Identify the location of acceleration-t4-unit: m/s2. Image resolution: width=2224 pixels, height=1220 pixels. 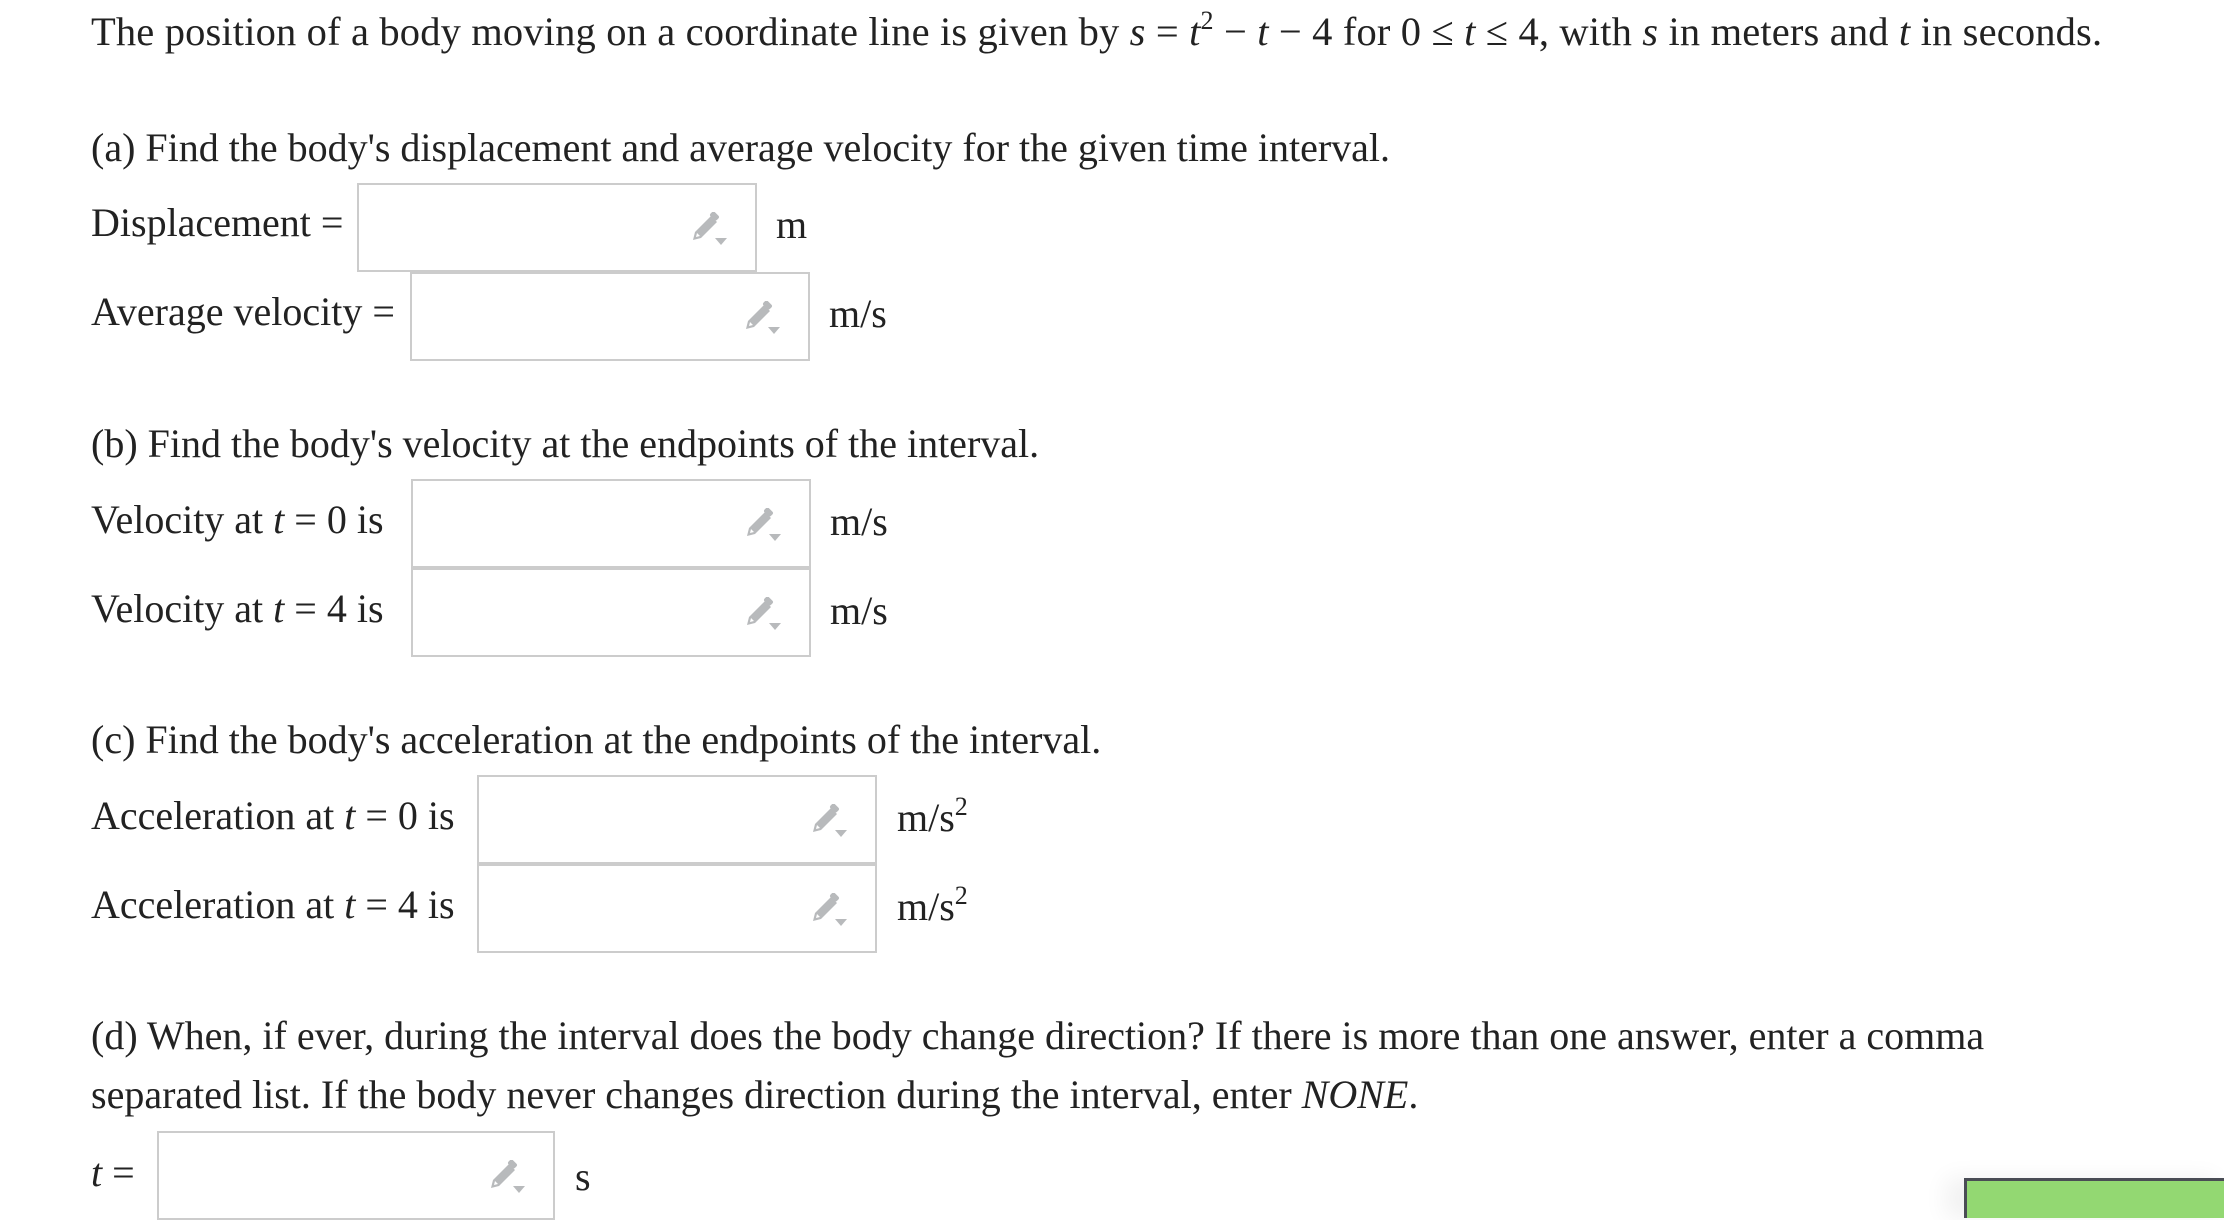
(932, 906).